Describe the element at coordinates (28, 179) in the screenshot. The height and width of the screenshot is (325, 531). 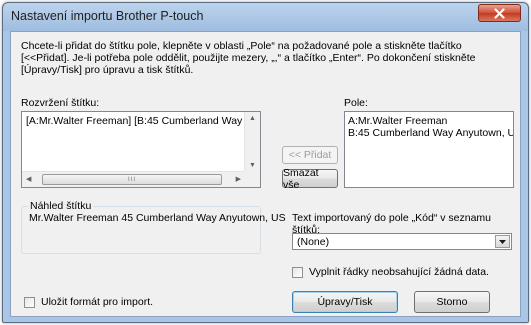
I see `scroll-left-icon: ◀` at that location.